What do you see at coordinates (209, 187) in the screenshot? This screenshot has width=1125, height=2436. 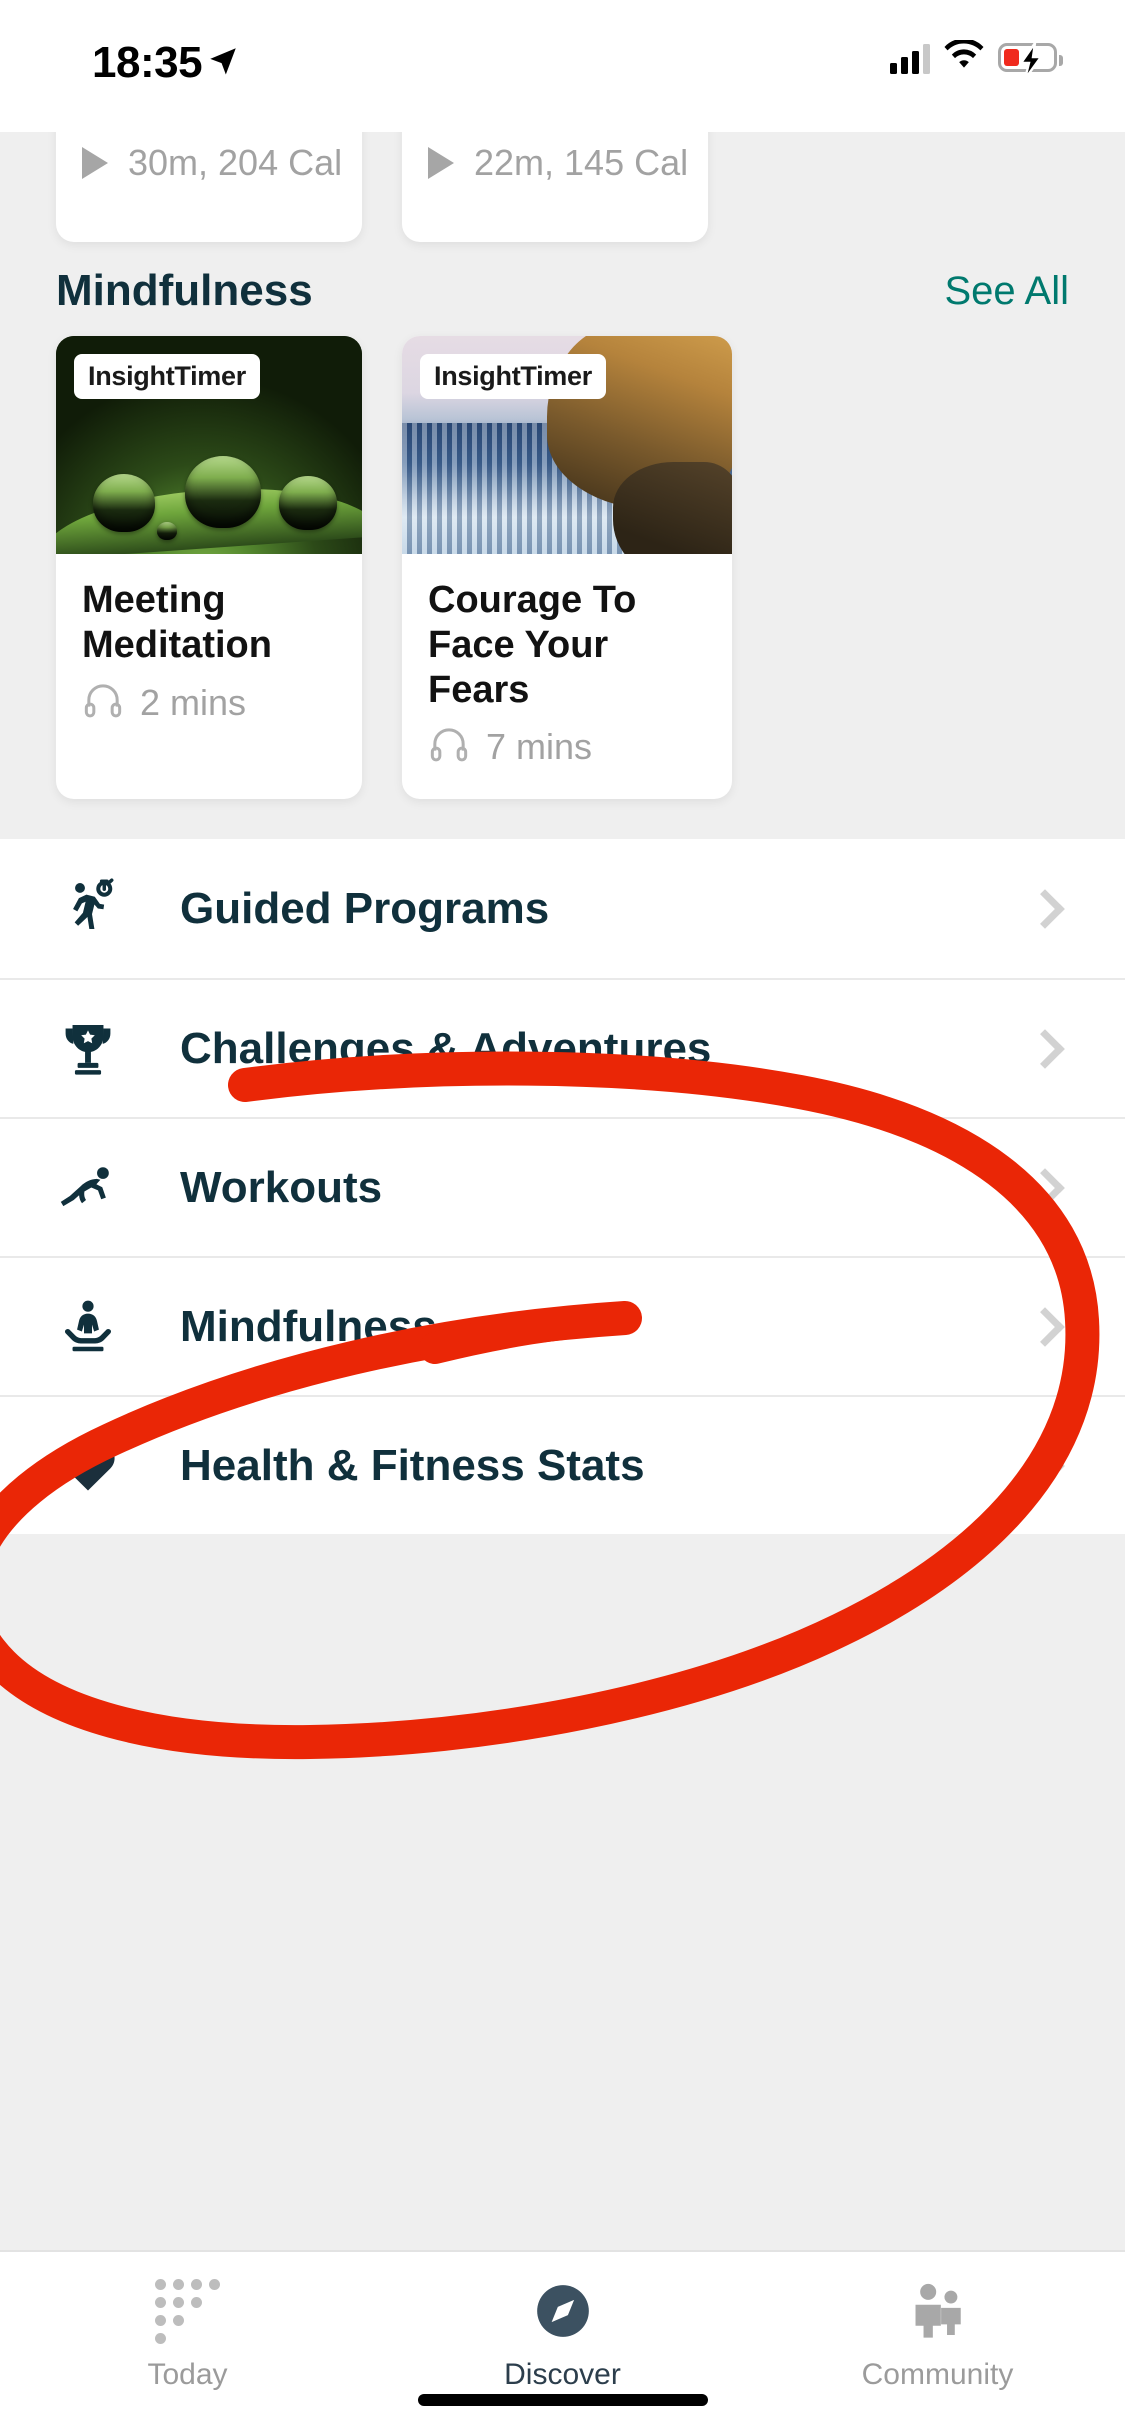 I see `workout-card: 30m, 204 Cal` at bounding box center [209, 187].